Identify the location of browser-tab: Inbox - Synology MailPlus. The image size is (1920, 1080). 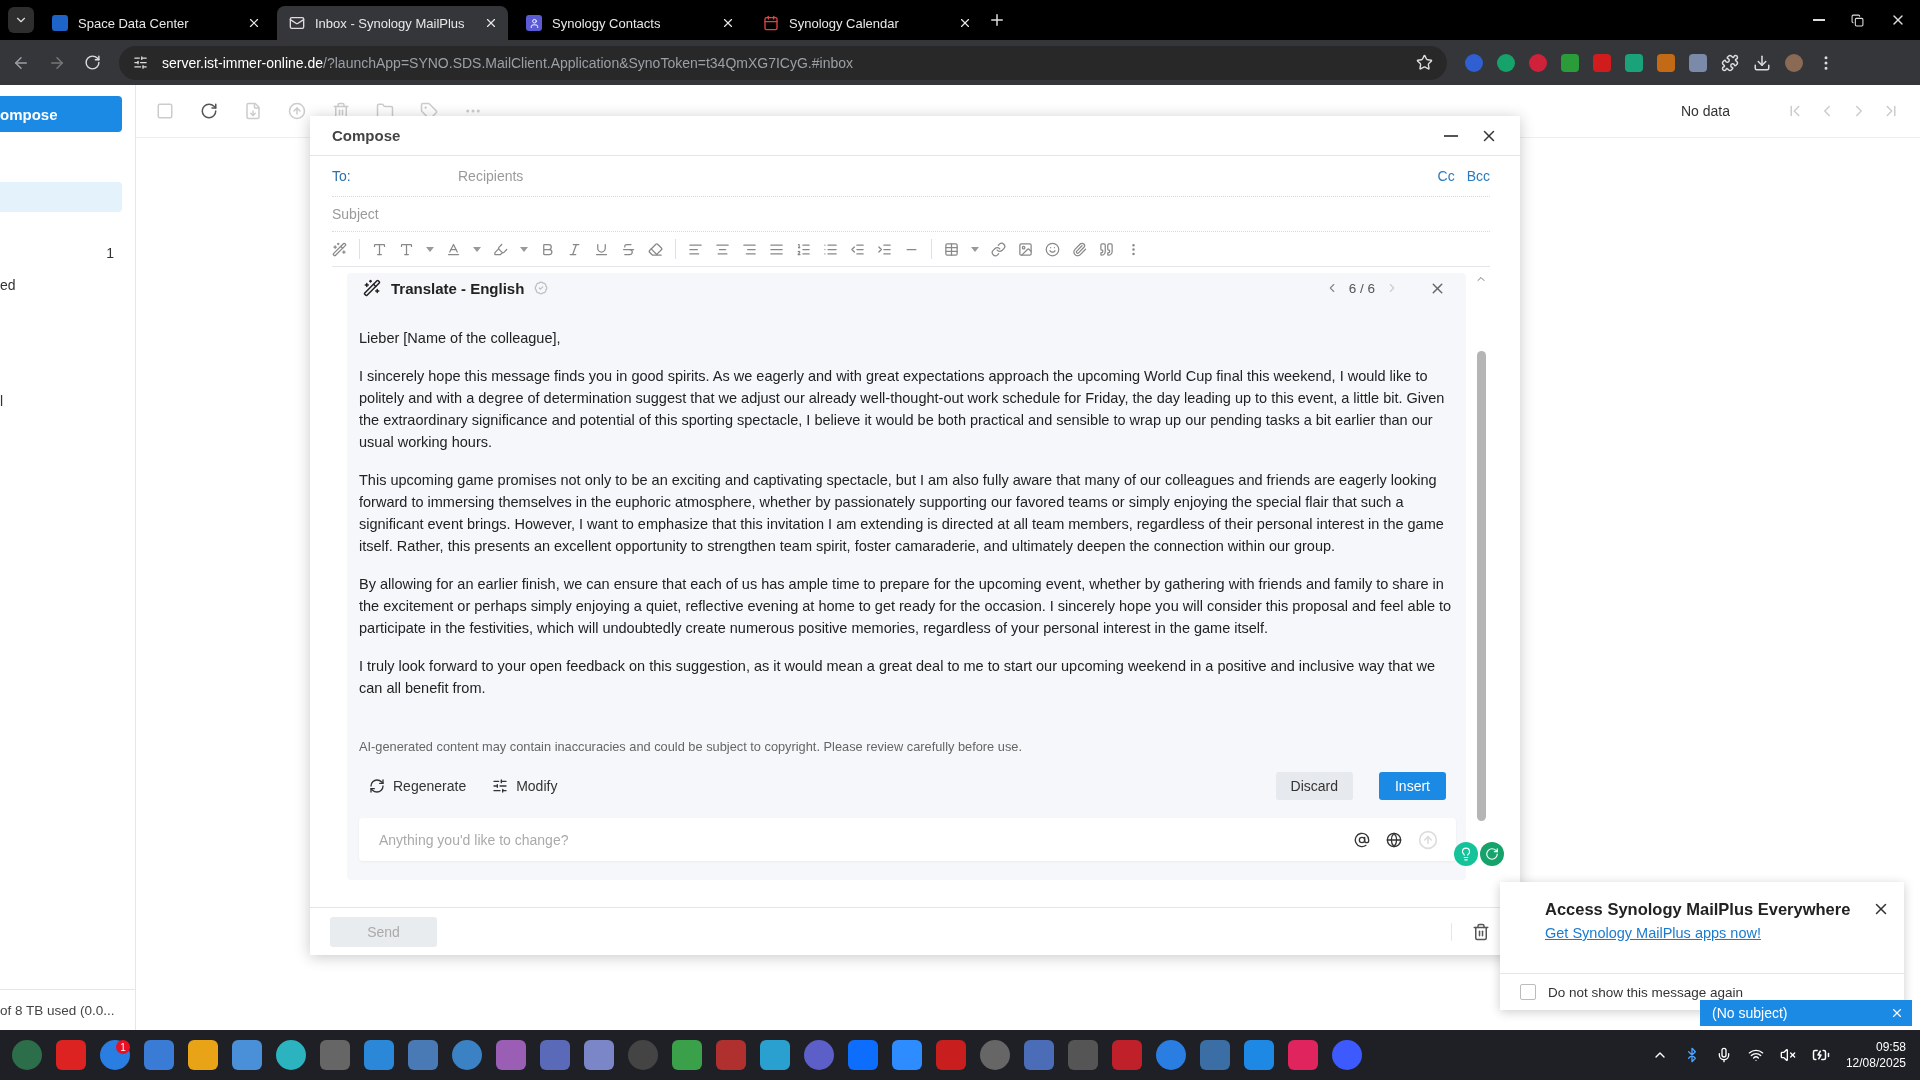
(392, 23).